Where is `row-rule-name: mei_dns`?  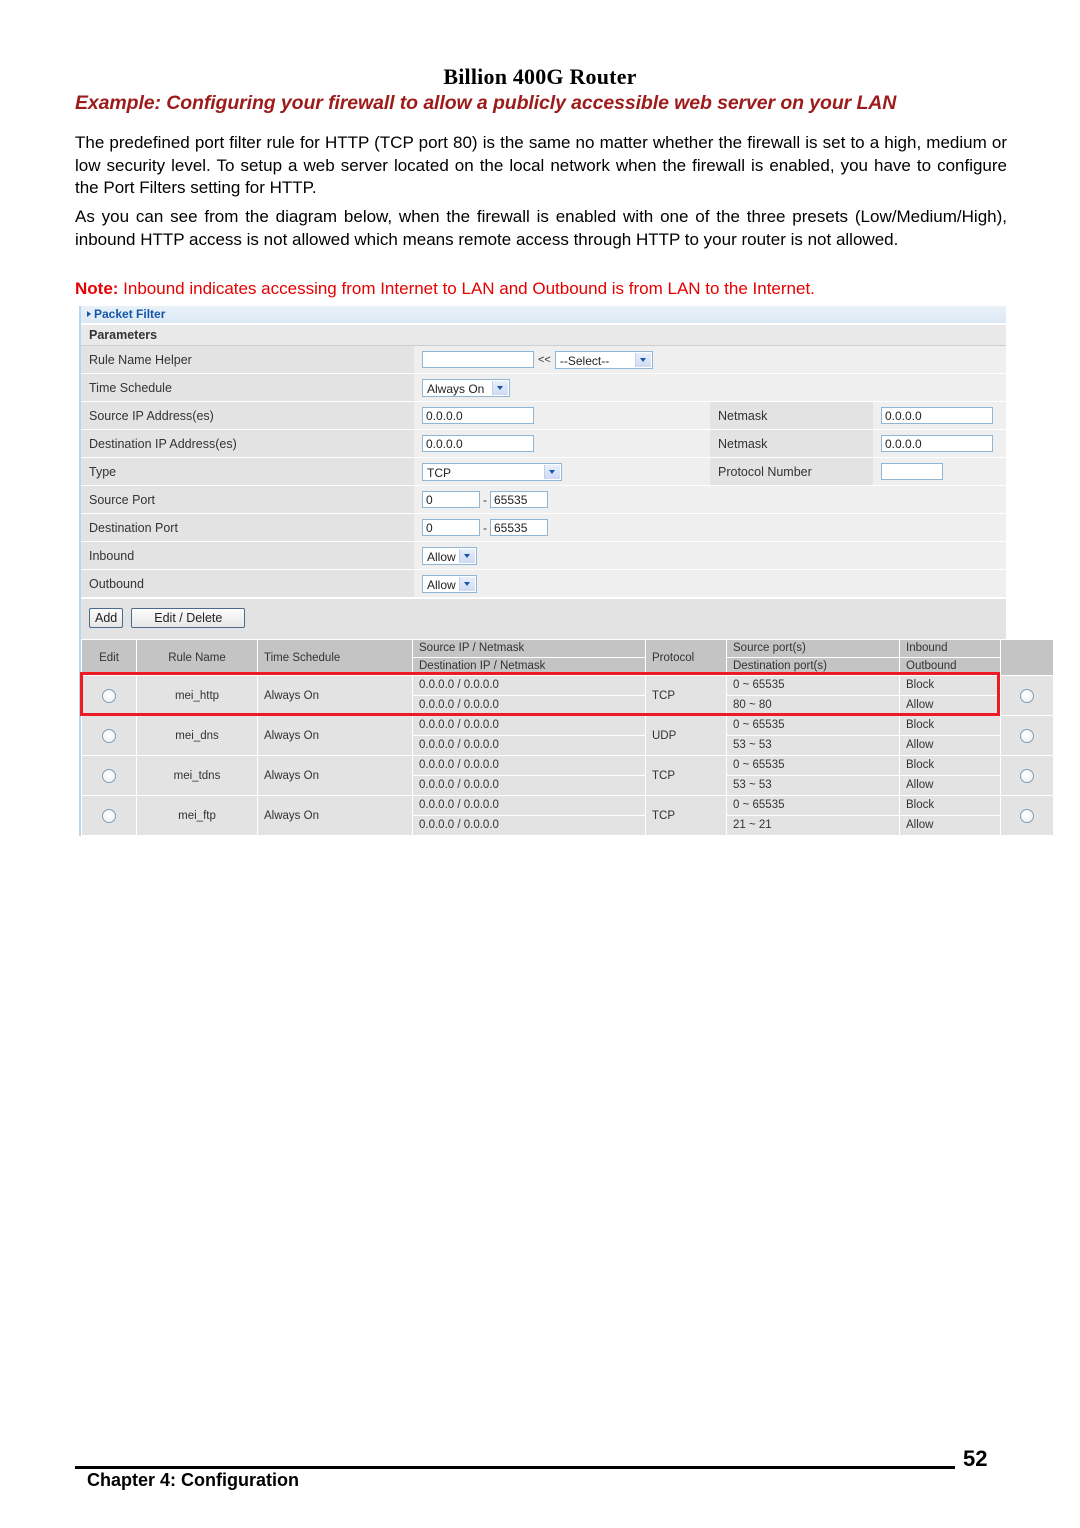
row-rule-name: mei_dns is located at coordinates (197, 735).